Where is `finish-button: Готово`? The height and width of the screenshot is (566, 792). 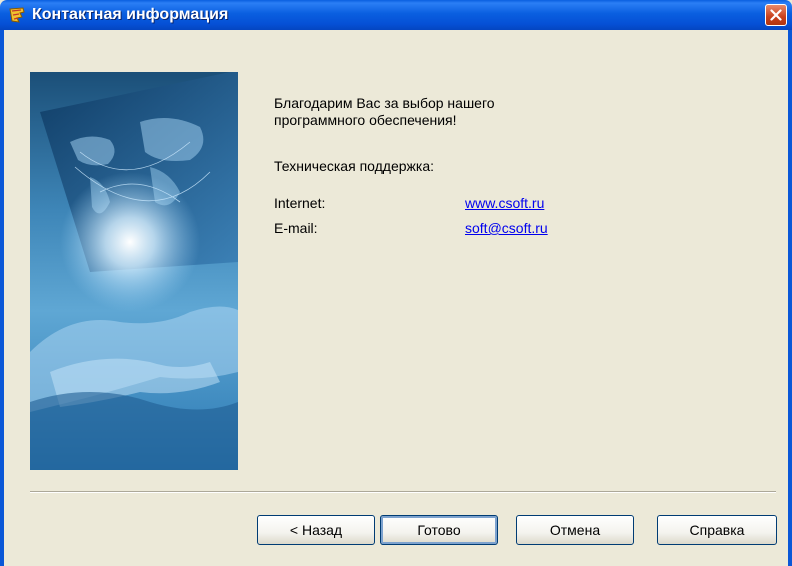 finish-button: Готово is located at coordinates (439, 530).